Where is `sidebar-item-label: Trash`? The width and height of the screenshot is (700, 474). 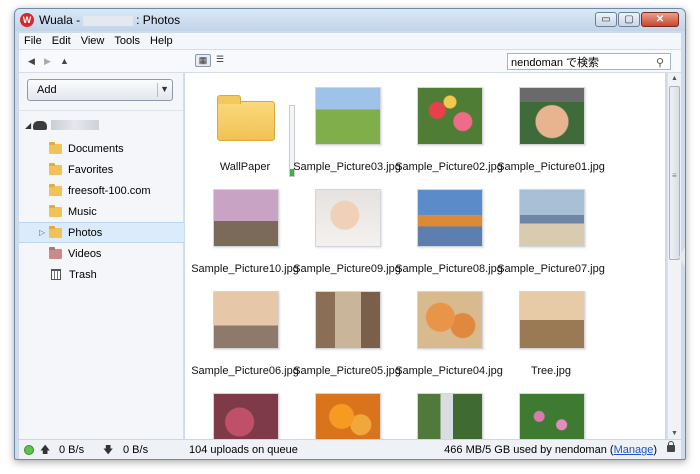
sidebar-item-label: Trash is located at coordinates (83, 274).